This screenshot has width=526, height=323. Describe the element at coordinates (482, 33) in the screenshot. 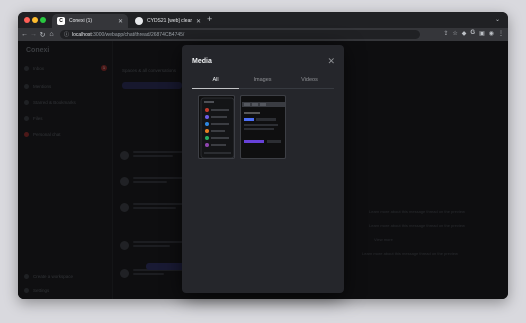

I see `sidepanel-icon: ▣` at that location.